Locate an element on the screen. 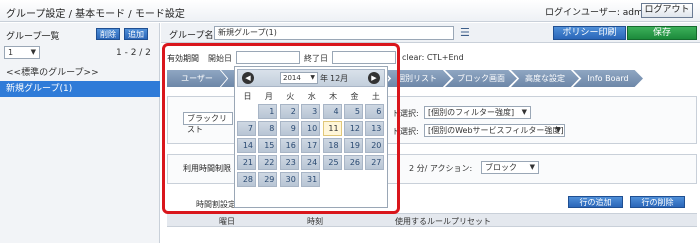 The image size is (700, 243). weekday-row: 日月火水木金土 is located at coordinates (311, 95).